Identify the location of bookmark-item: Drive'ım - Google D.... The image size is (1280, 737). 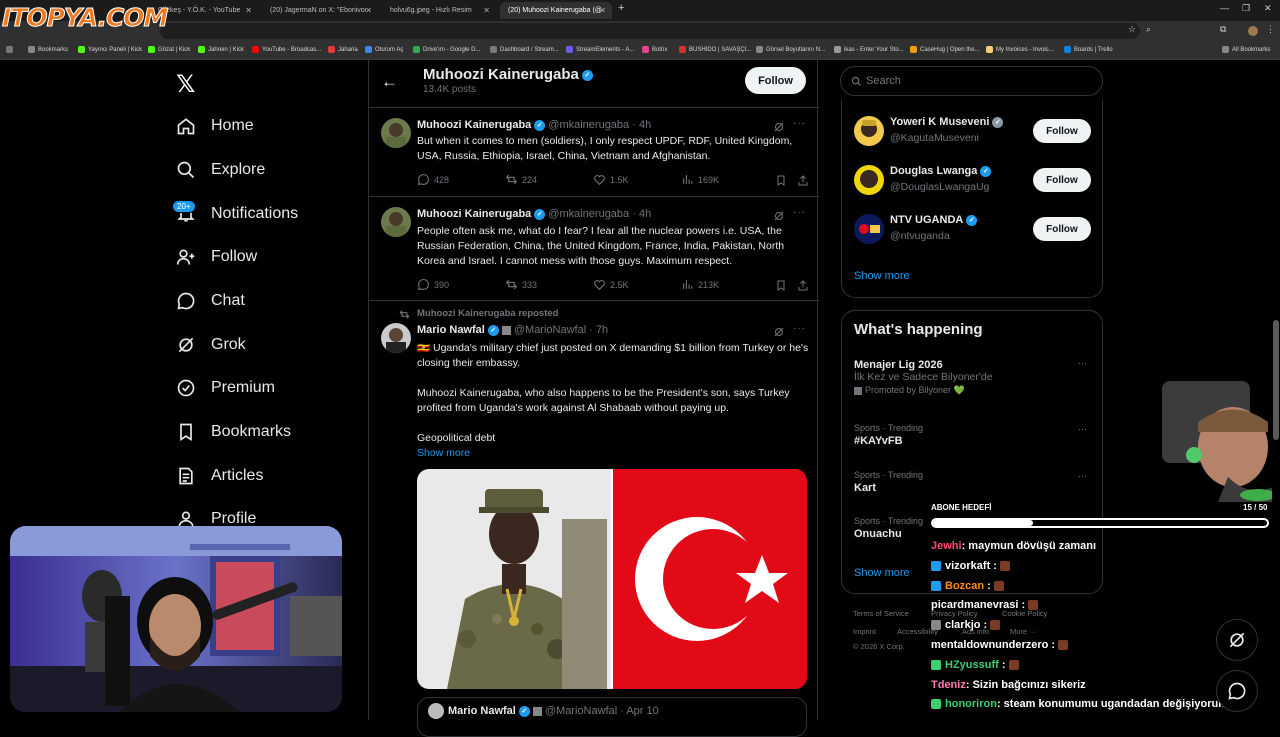
(447, 50).